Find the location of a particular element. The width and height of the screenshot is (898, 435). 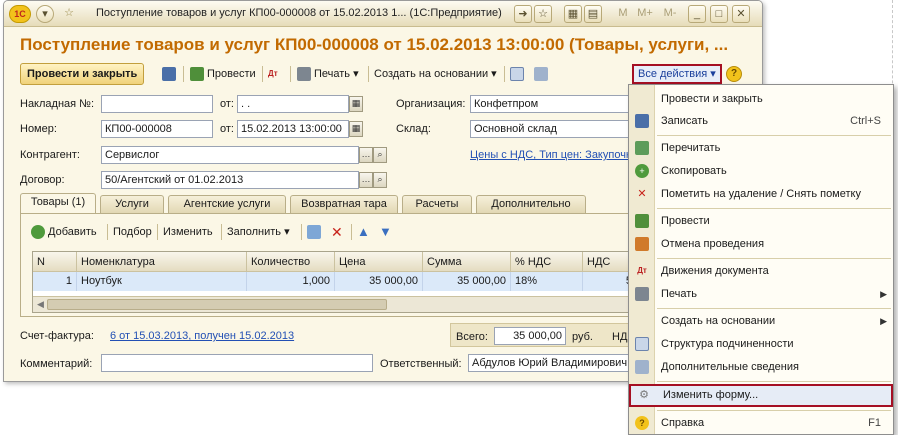

organization-label: Организация: is located at coordinates (431, 104).